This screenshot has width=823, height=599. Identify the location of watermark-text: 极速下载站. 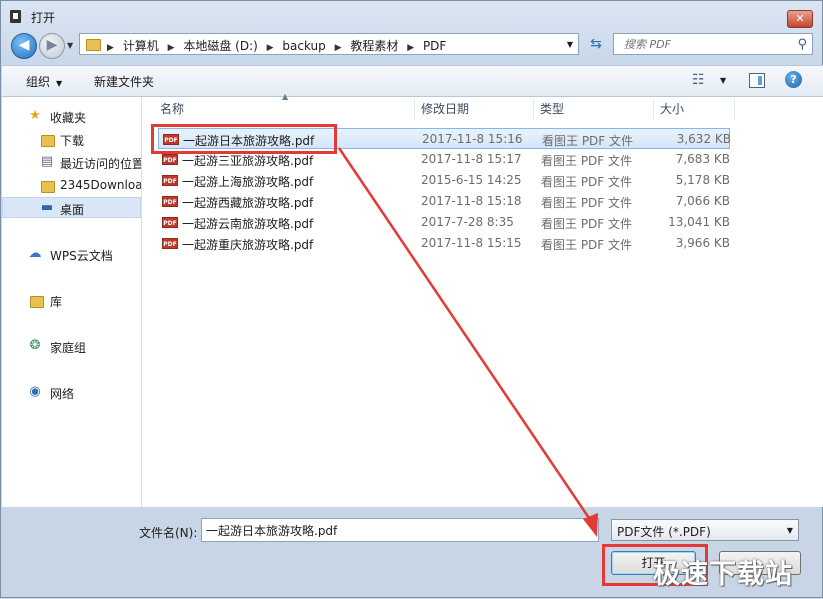
(723, 574).